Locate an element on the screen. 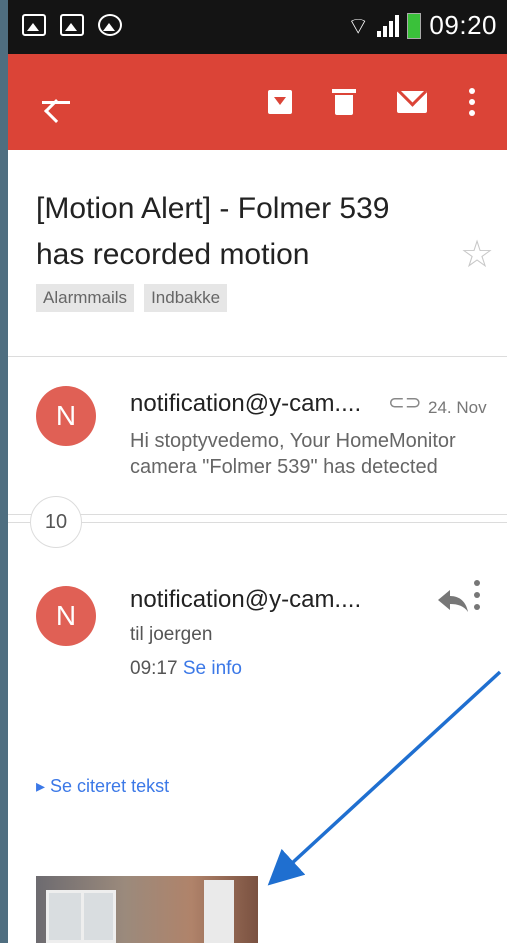 This screenshot has height=943, width=507. gallery-notification-icon is located at coordinates (34, 25).